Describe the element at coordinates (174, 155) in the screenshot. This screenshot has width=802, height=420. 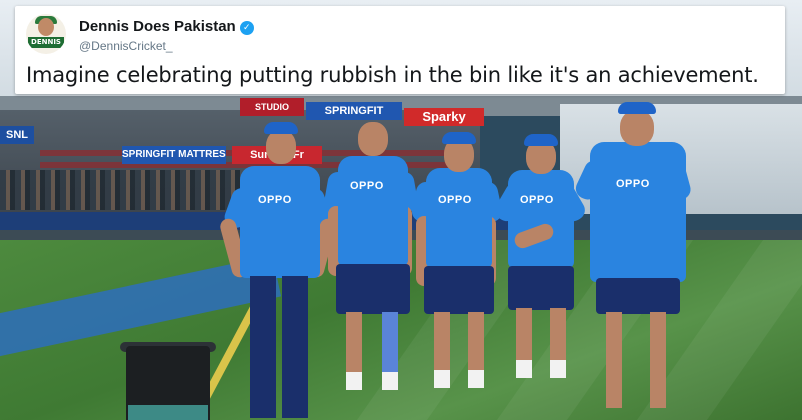
I see `hoarding-springfit-mattress: SPRINGFIT MATTRESS` at that location.